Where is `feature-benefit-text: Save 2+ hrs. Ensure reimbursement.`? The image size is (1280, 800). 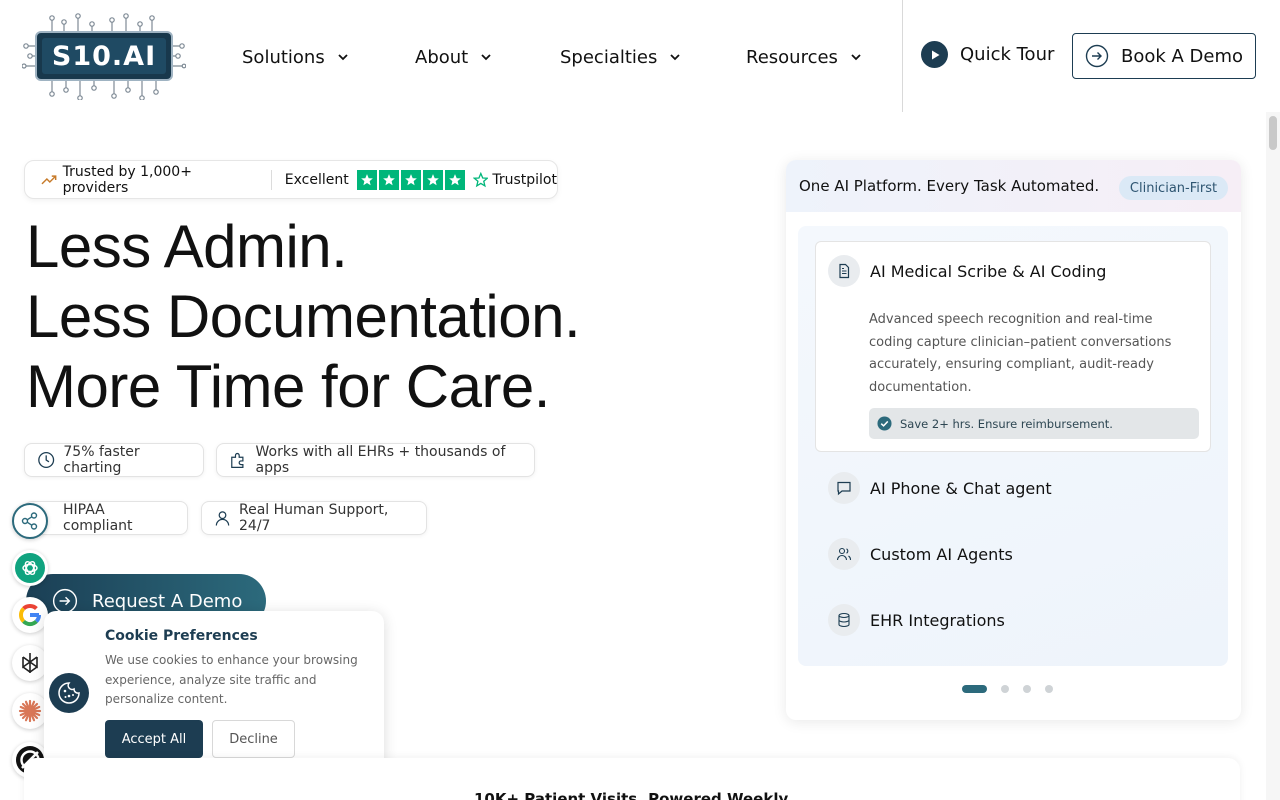
feature-benefit-text: Save 2+ hrs. Ensure reimbursement. is located at coordinates (1006, 423).